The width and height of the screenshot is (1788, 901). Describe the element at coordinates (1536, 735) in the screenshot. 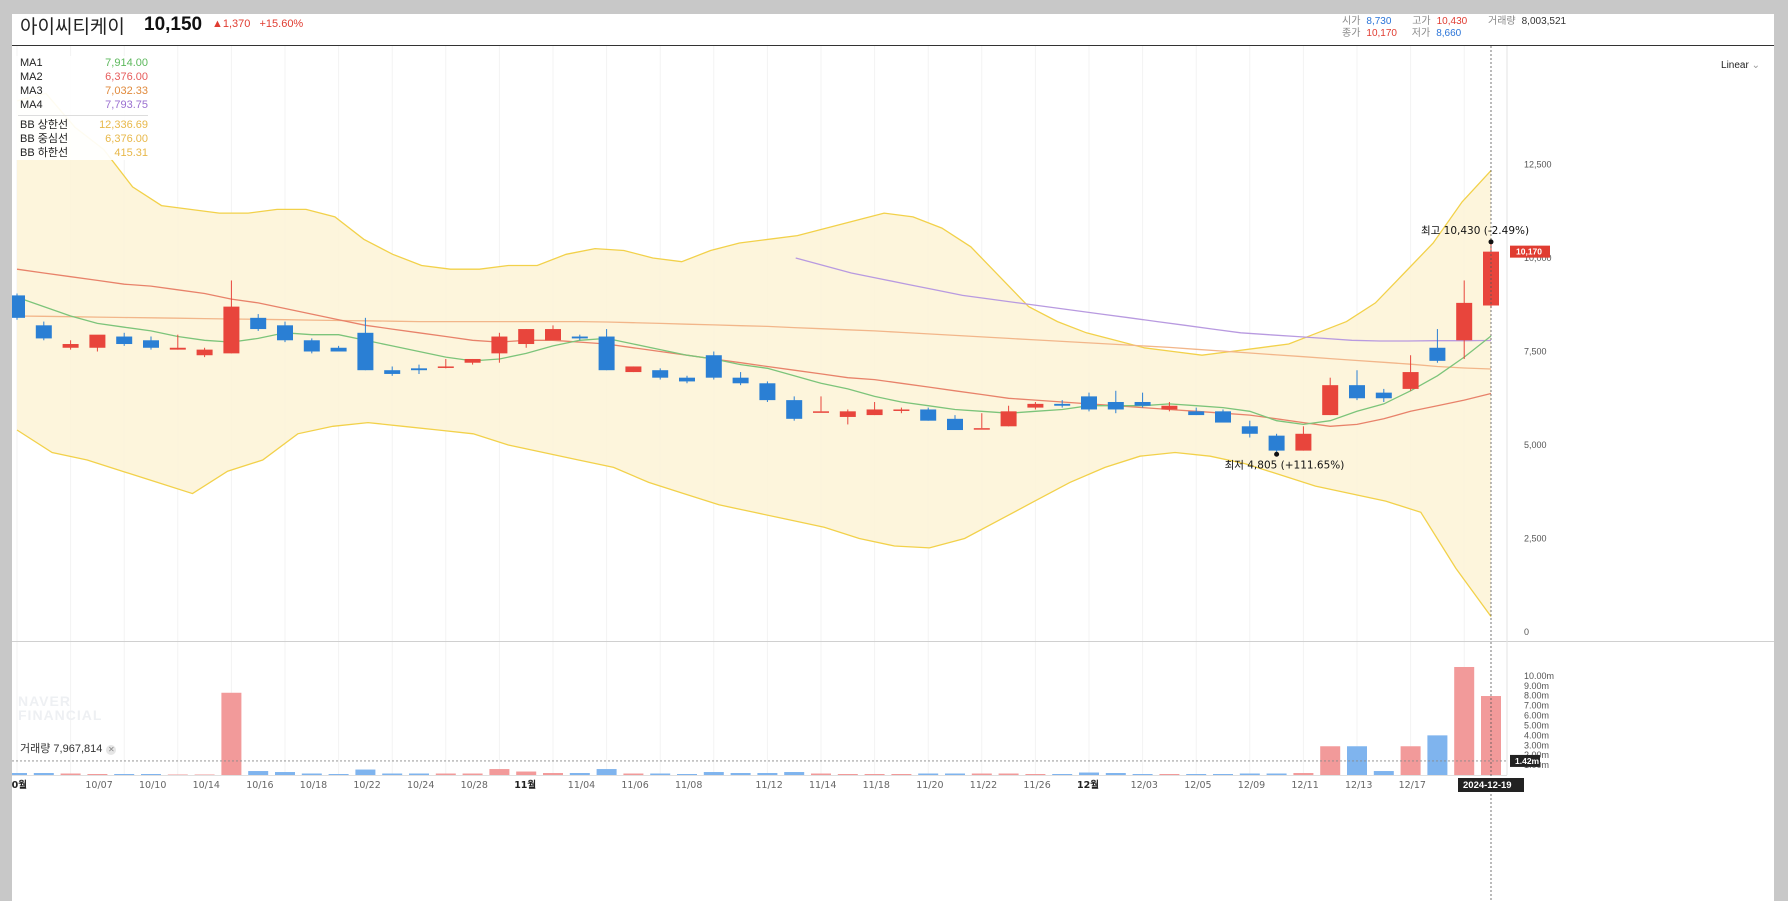

I see `volume-tick-label: 4.00m` at that location.